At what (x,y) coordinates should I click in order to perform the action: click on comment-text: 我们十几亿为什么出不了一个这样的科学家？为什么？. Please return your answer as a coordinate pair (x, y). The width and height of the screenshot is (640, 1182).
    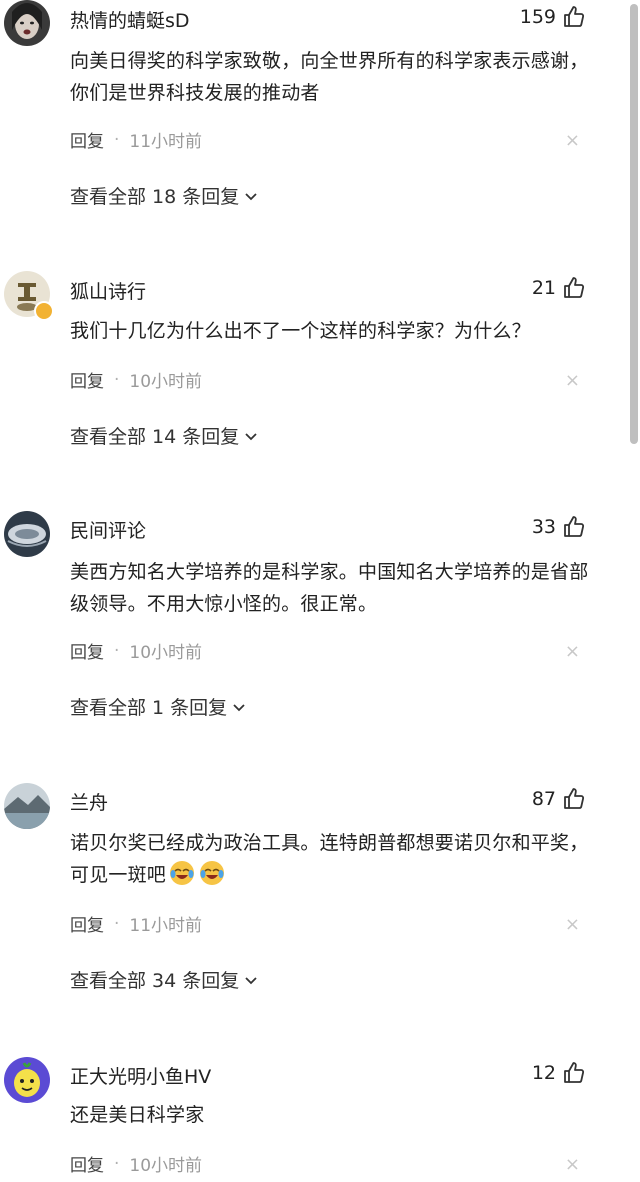
    Looking at the image, I should click on (300, 331).